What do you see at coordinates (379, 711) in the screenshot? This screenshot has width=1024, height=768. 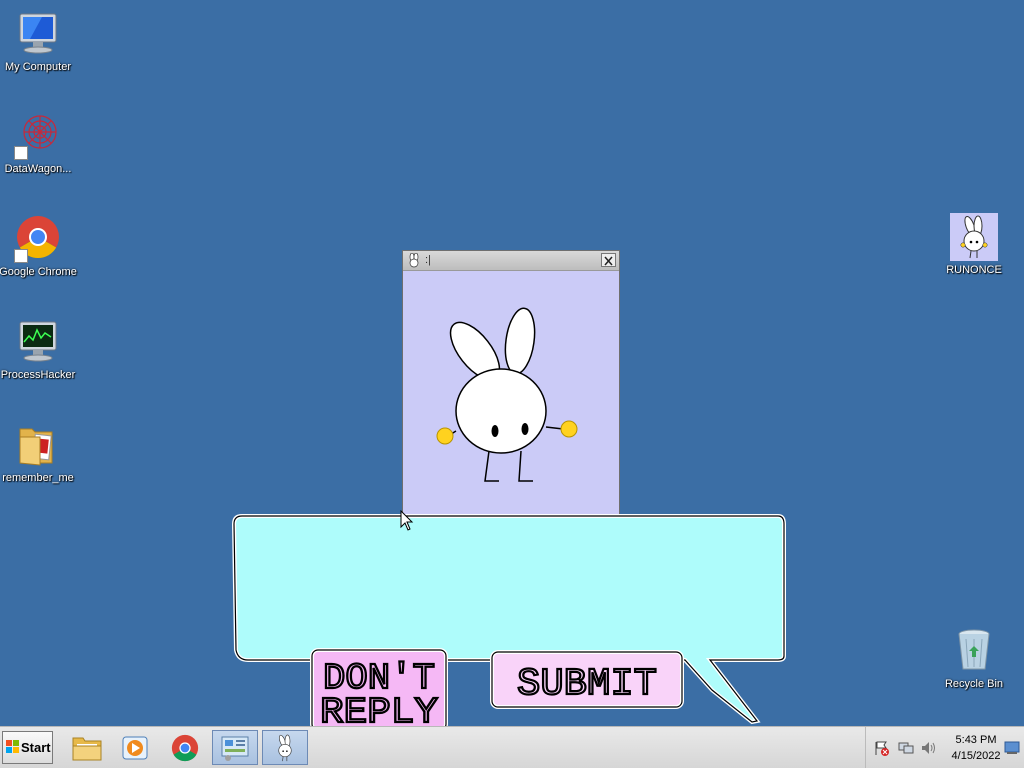 I see `dont-reply-label-line2: REPLY` at bounding box center [379, 711].